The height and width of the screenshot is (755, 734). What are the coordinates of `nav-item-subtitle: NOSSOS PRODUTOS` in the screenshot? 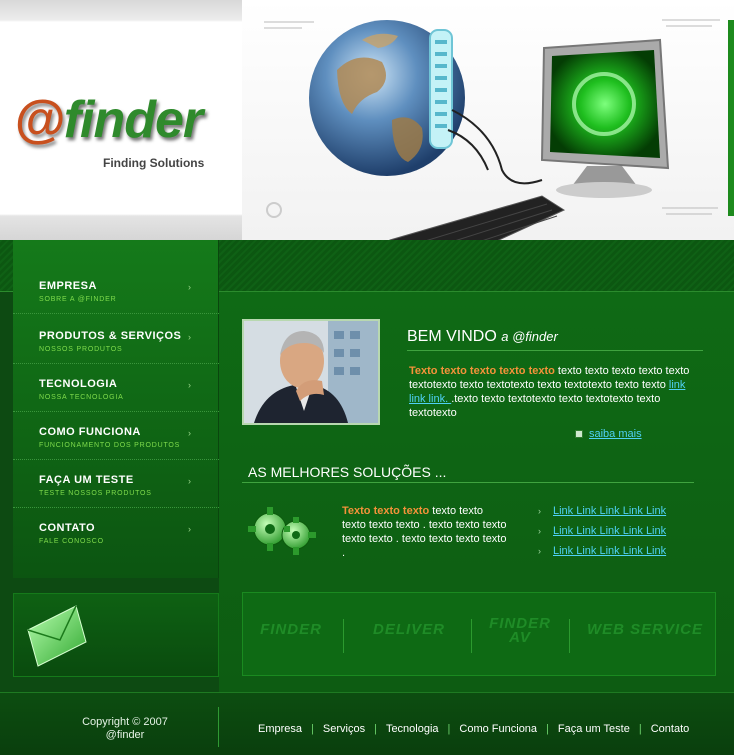 It's located at (81, 349).